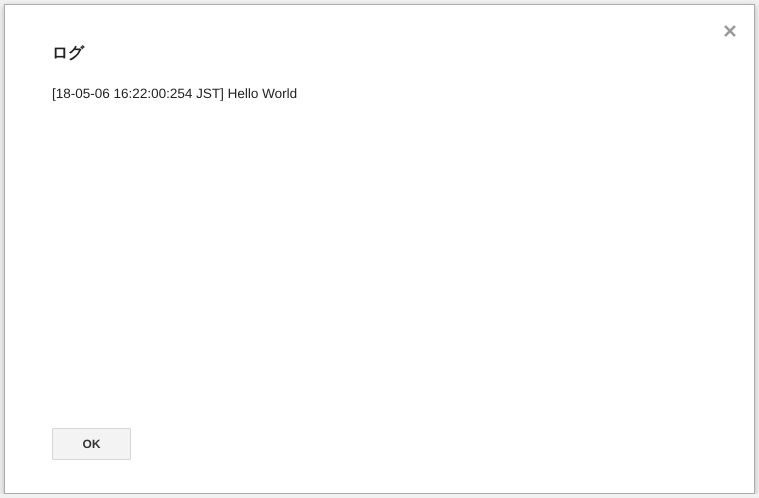 This screenshot has height=498, width=759. I want to click on dialog-title: ログ, so click(69, 54).